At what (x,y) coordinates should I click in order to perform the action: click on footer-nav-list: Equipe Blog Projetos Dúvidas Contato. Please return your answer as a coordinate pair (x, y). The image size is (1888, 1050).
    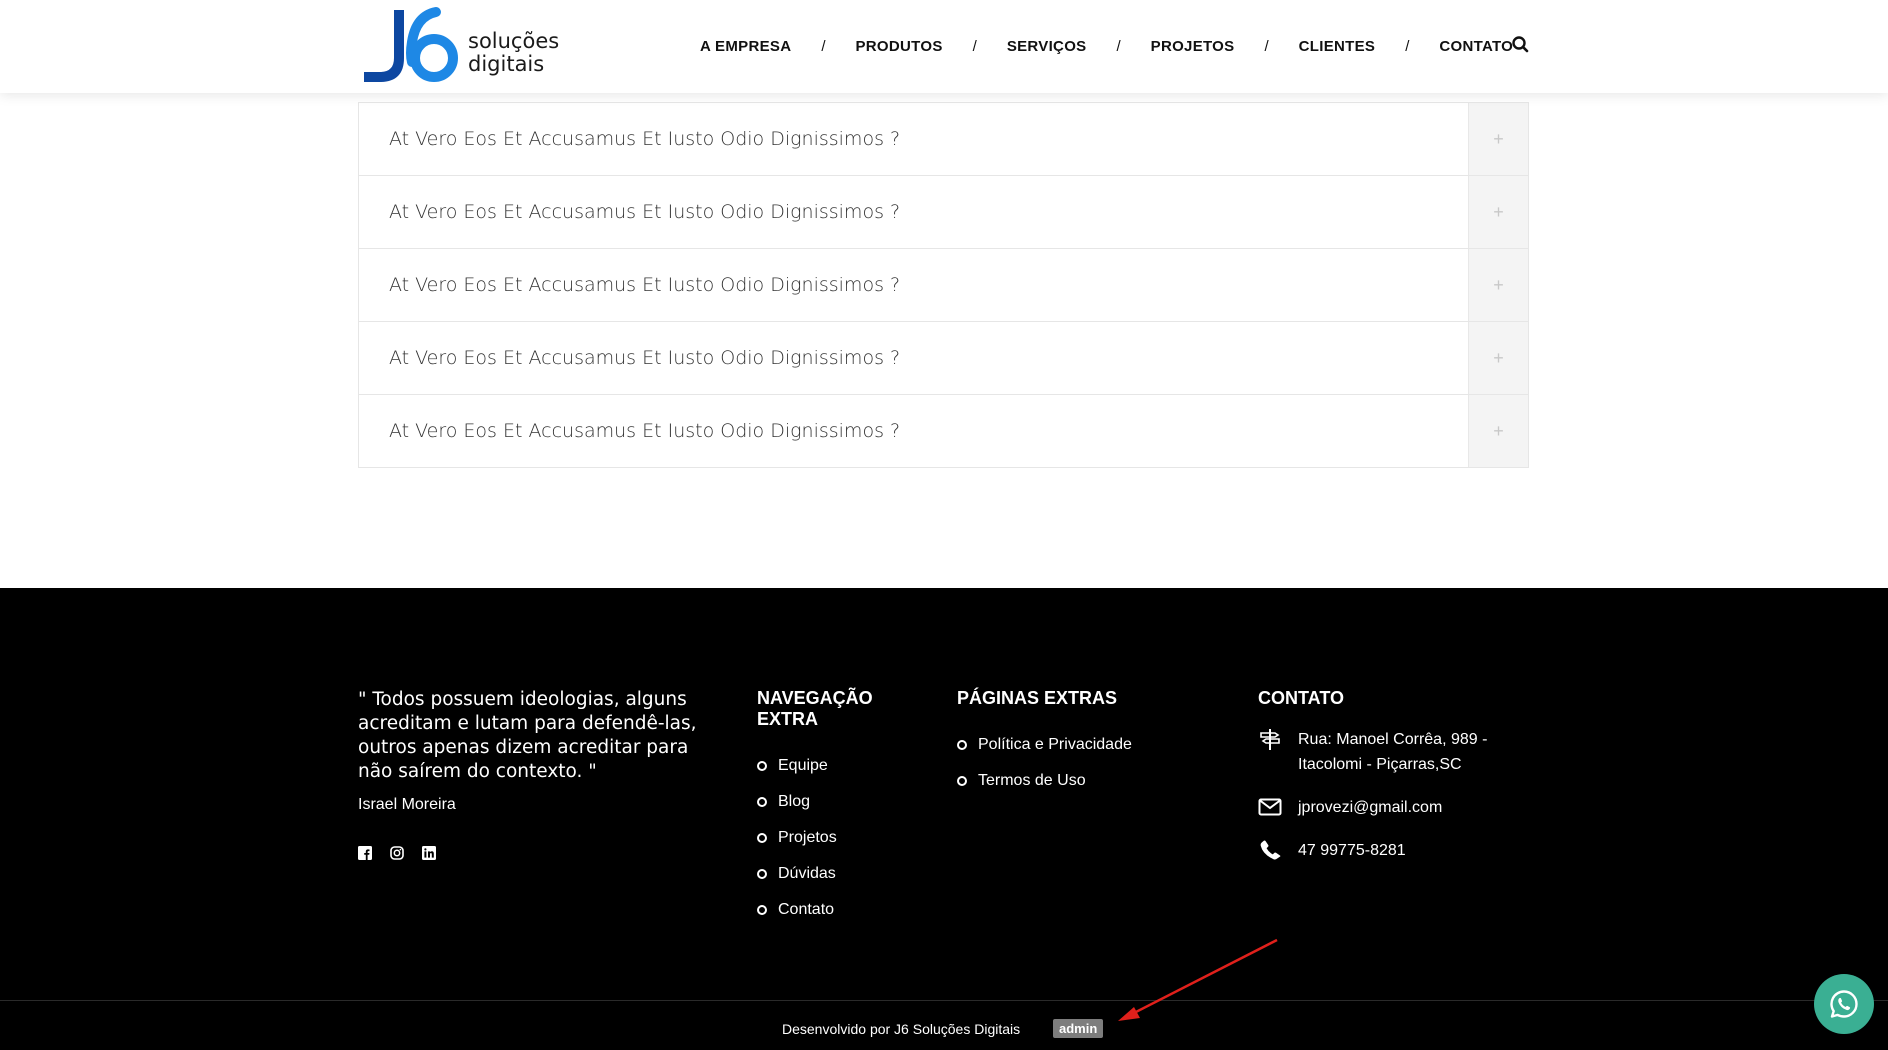
    Looking at the image, I should click on (832, 838).